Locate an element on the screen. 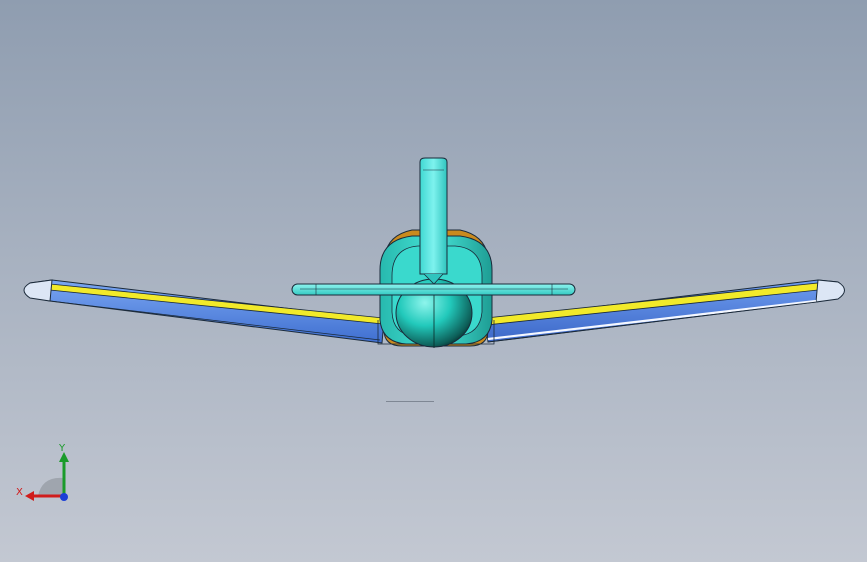  triad-axes-icon is located at coordinates (47, 476).